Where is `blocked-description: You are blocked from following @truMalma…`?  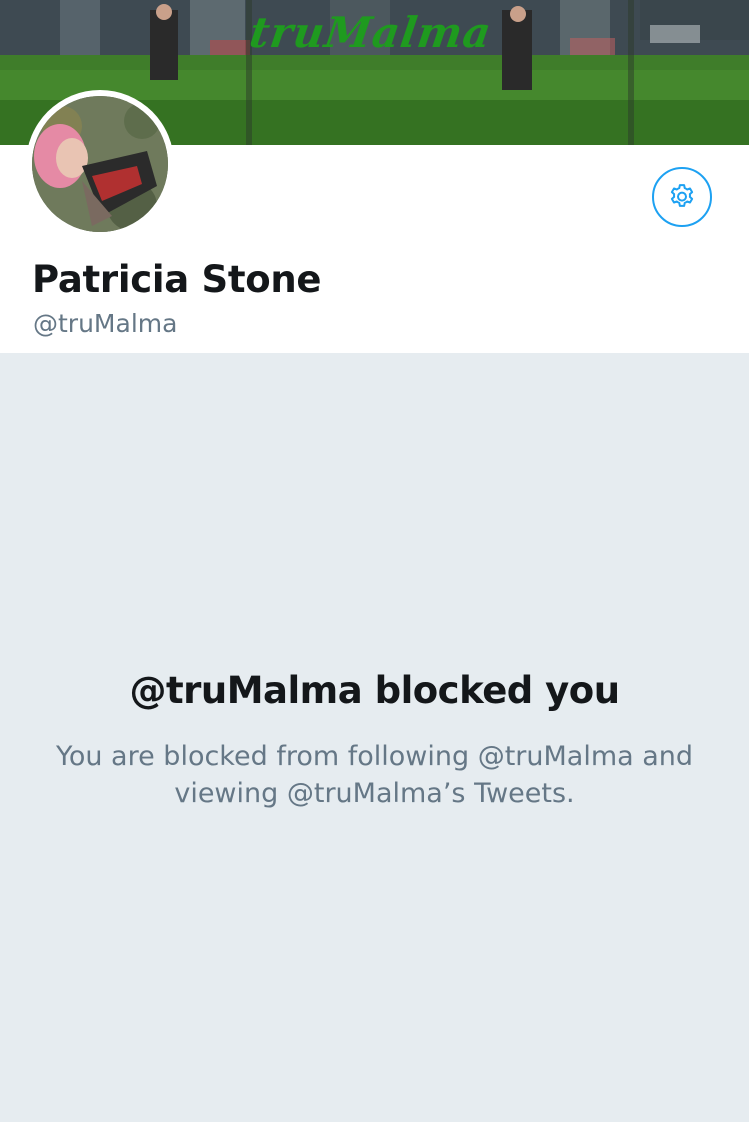 blocked-description: You are blocked from following @truMalma… is located at coordinates (374, 775).